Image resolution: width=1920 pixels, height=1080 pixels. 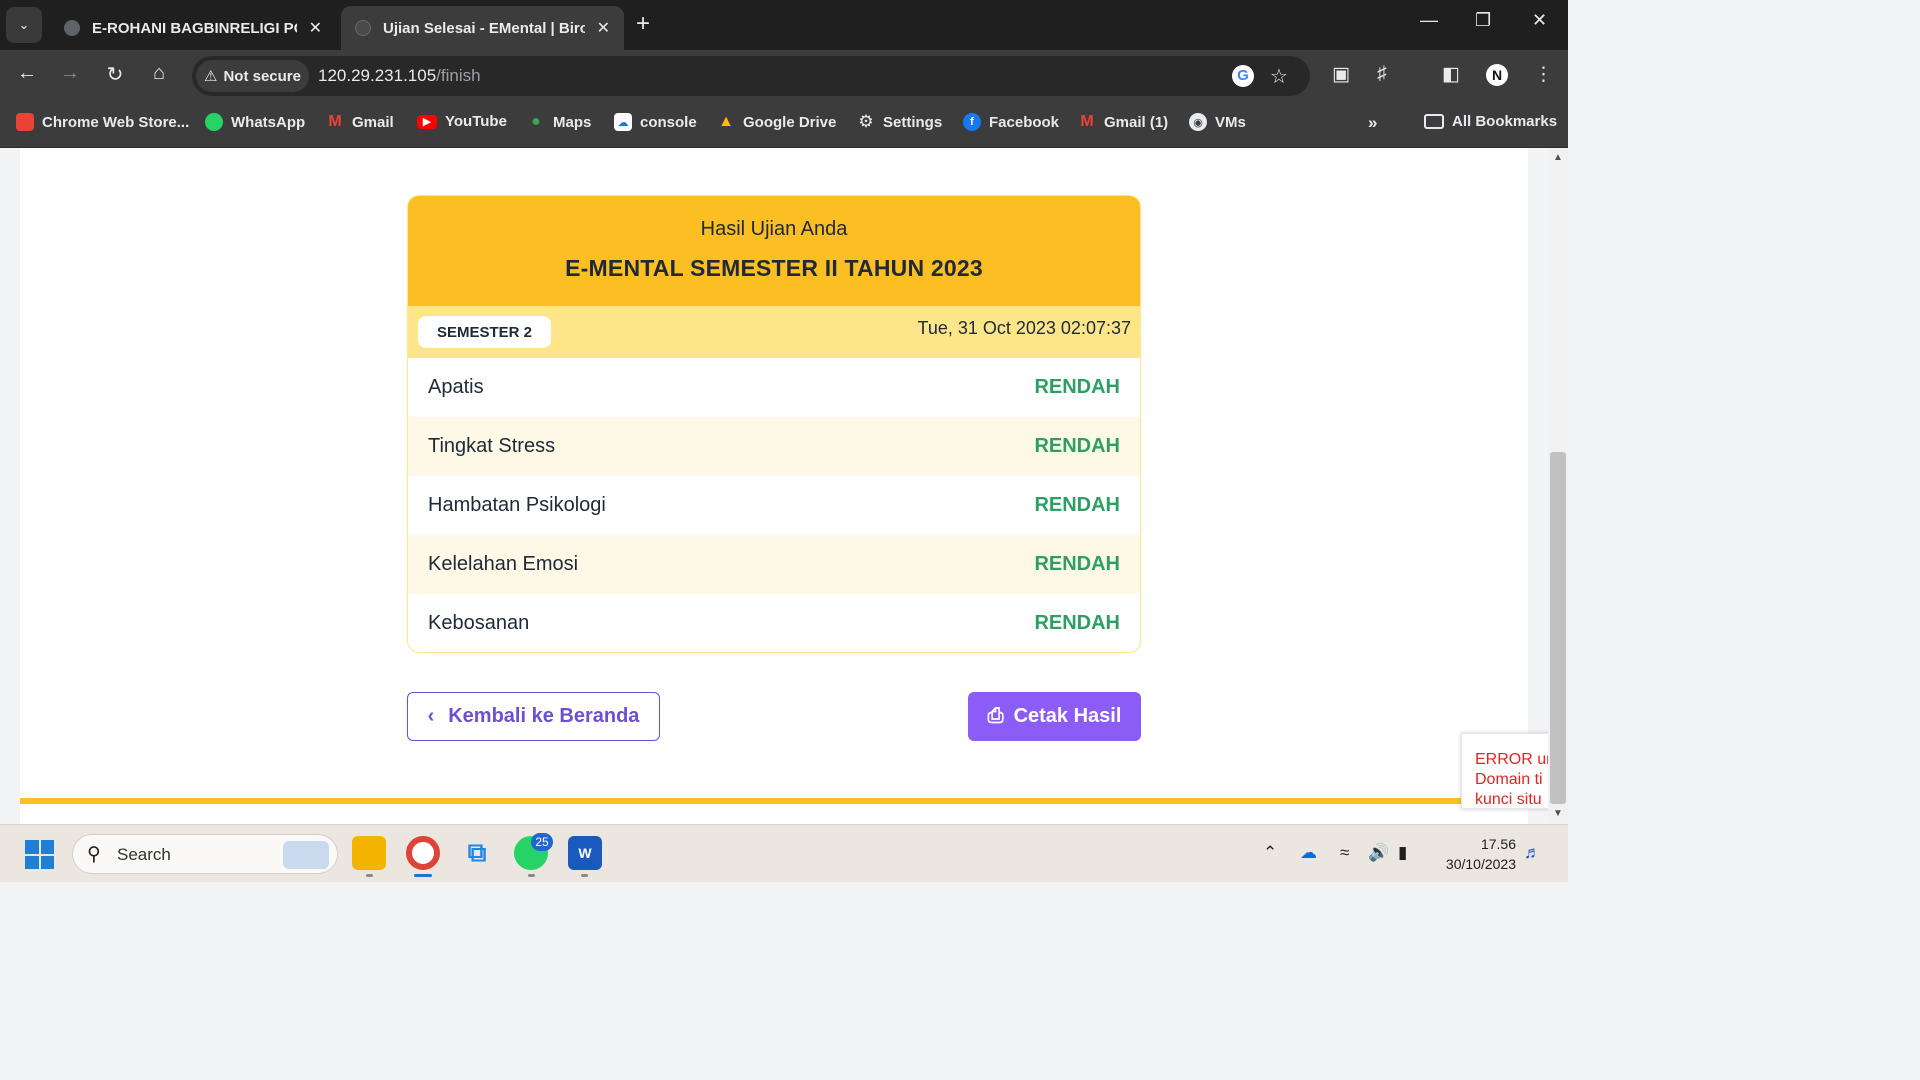 I want to click on google-lens-icon: G, so click(x=1243, y=76).